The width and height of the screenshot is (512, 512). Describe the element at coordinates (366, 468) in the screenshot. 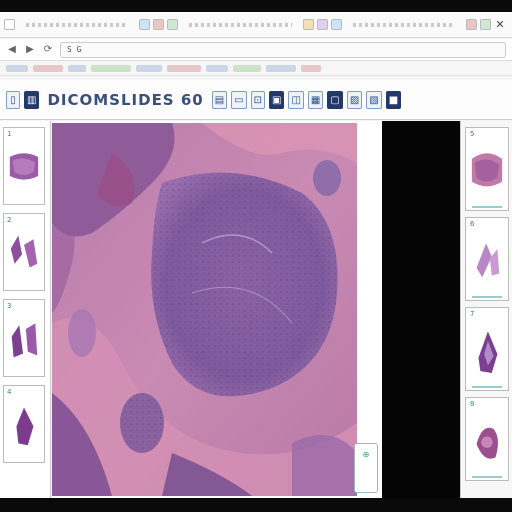

I see `zoom-control: ⊕` at that location.